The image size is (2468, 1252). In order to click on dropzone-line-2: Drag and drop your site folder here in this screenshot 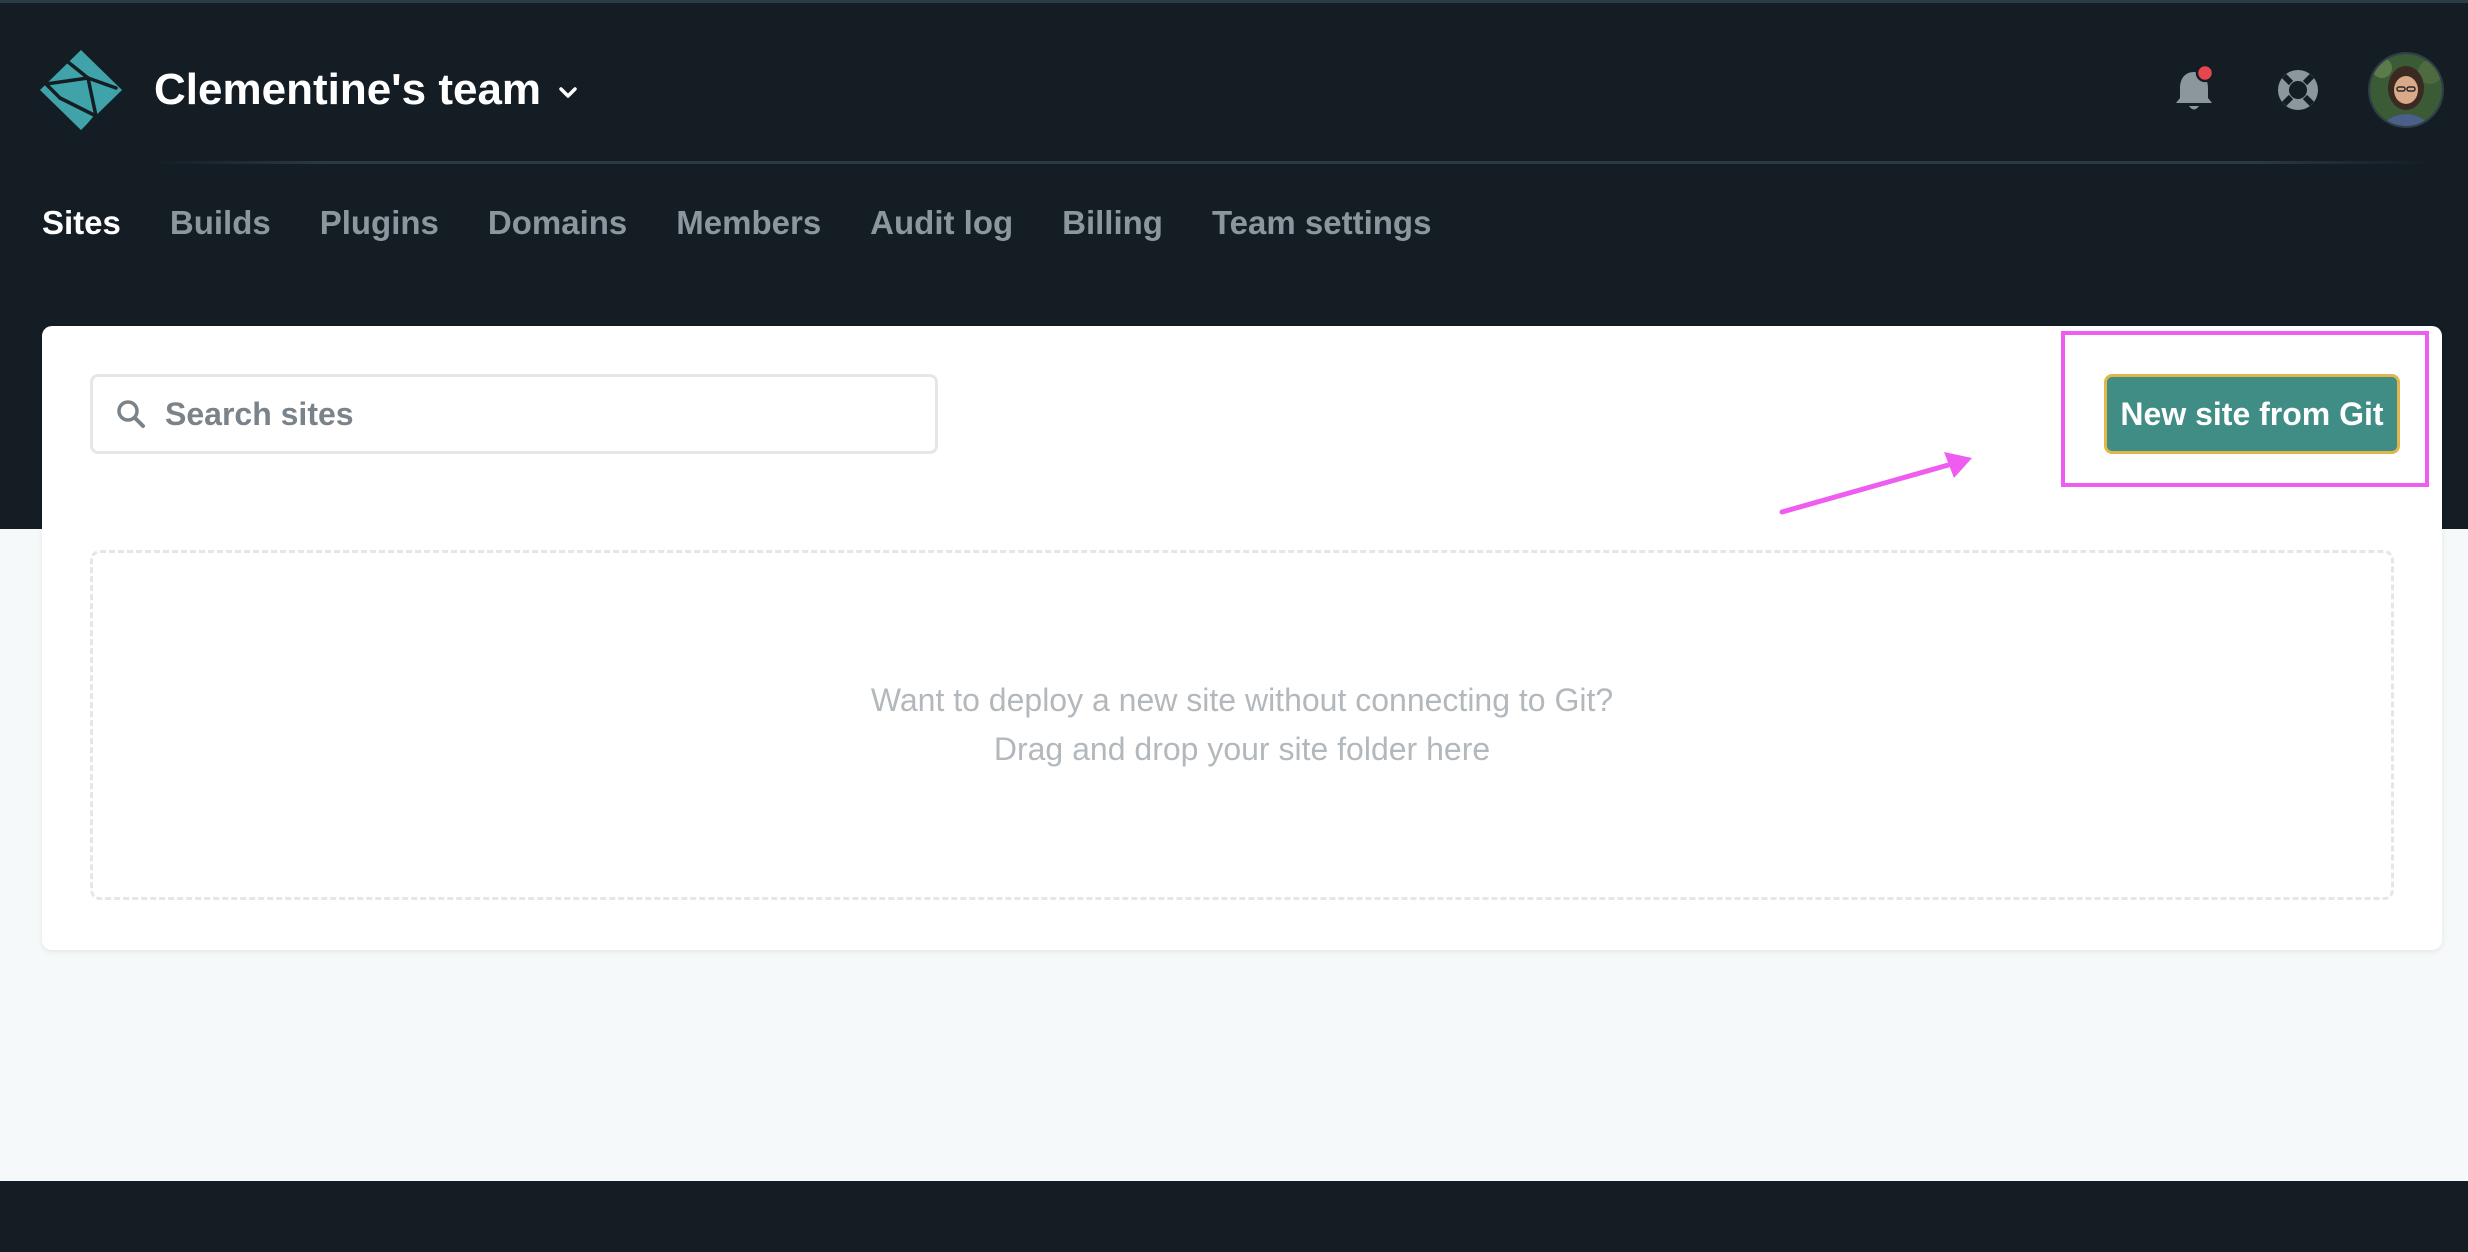, I will do `click(1242, 749)`.